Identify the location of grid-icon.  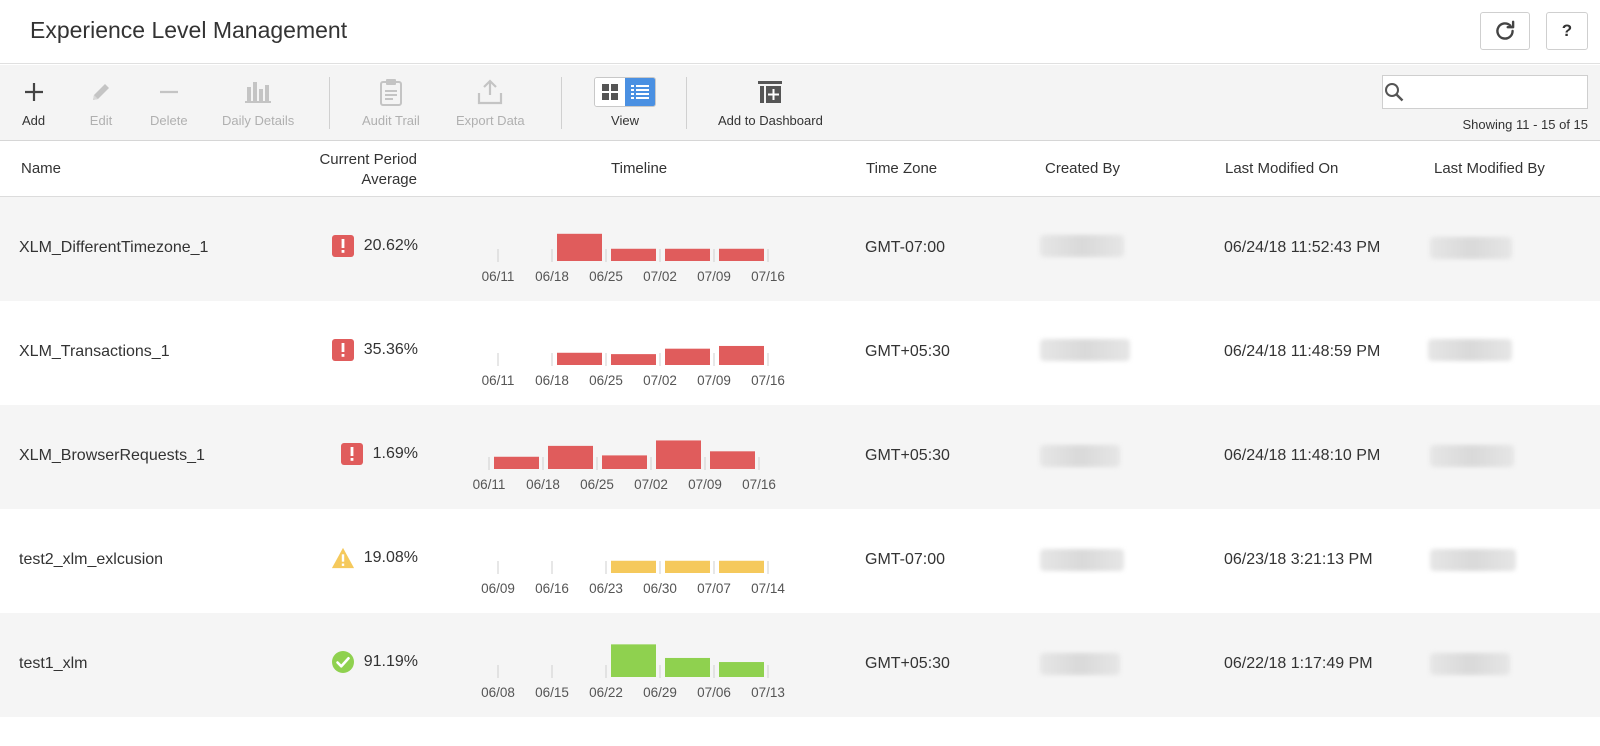
(610, 92).